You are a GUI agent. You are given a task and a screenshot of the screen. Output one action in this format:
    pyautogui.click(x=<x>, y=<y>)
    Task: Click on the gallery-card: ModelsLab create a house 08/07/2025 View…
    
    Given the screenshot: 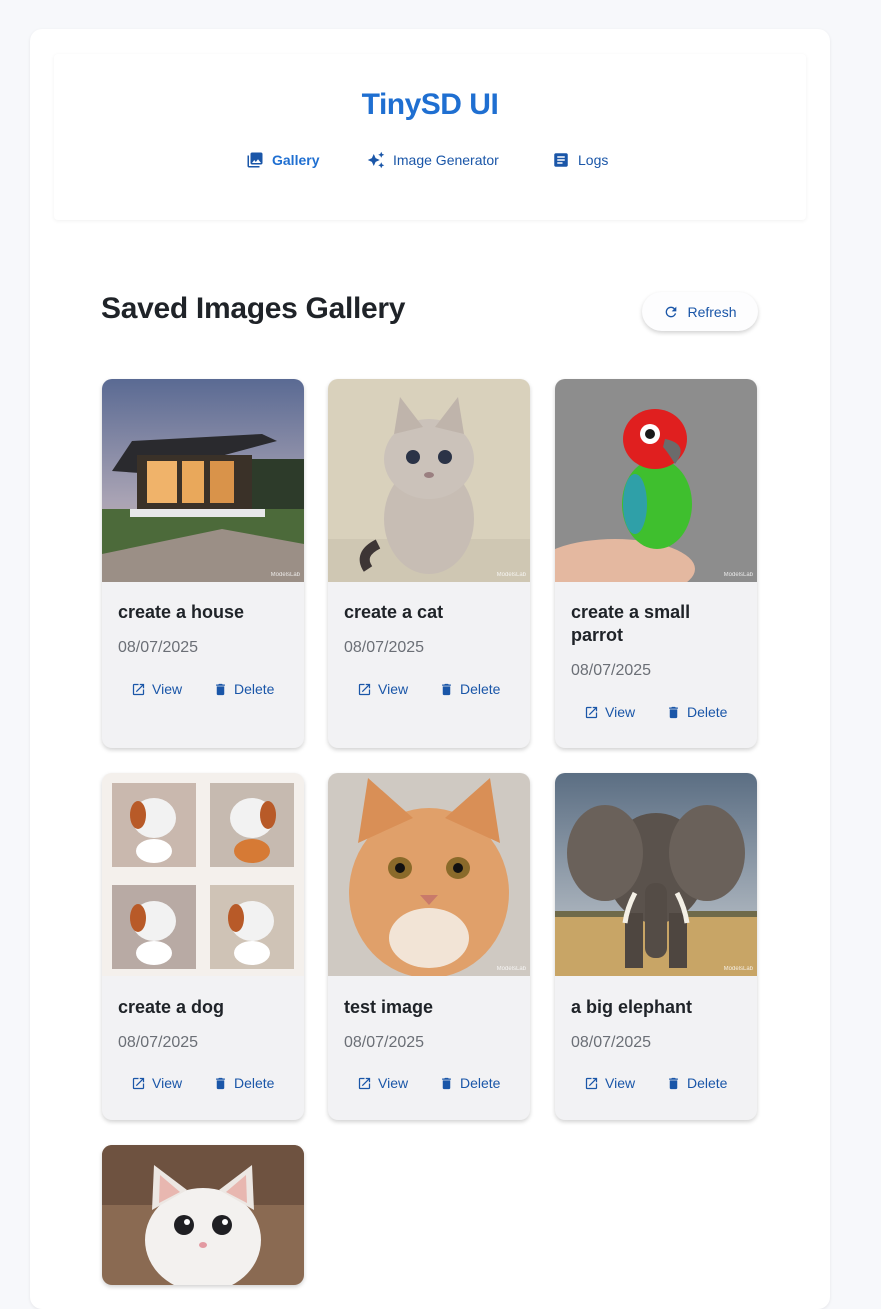 What is the action you would take?
    pyautogui.click(x=203, y=563)
    